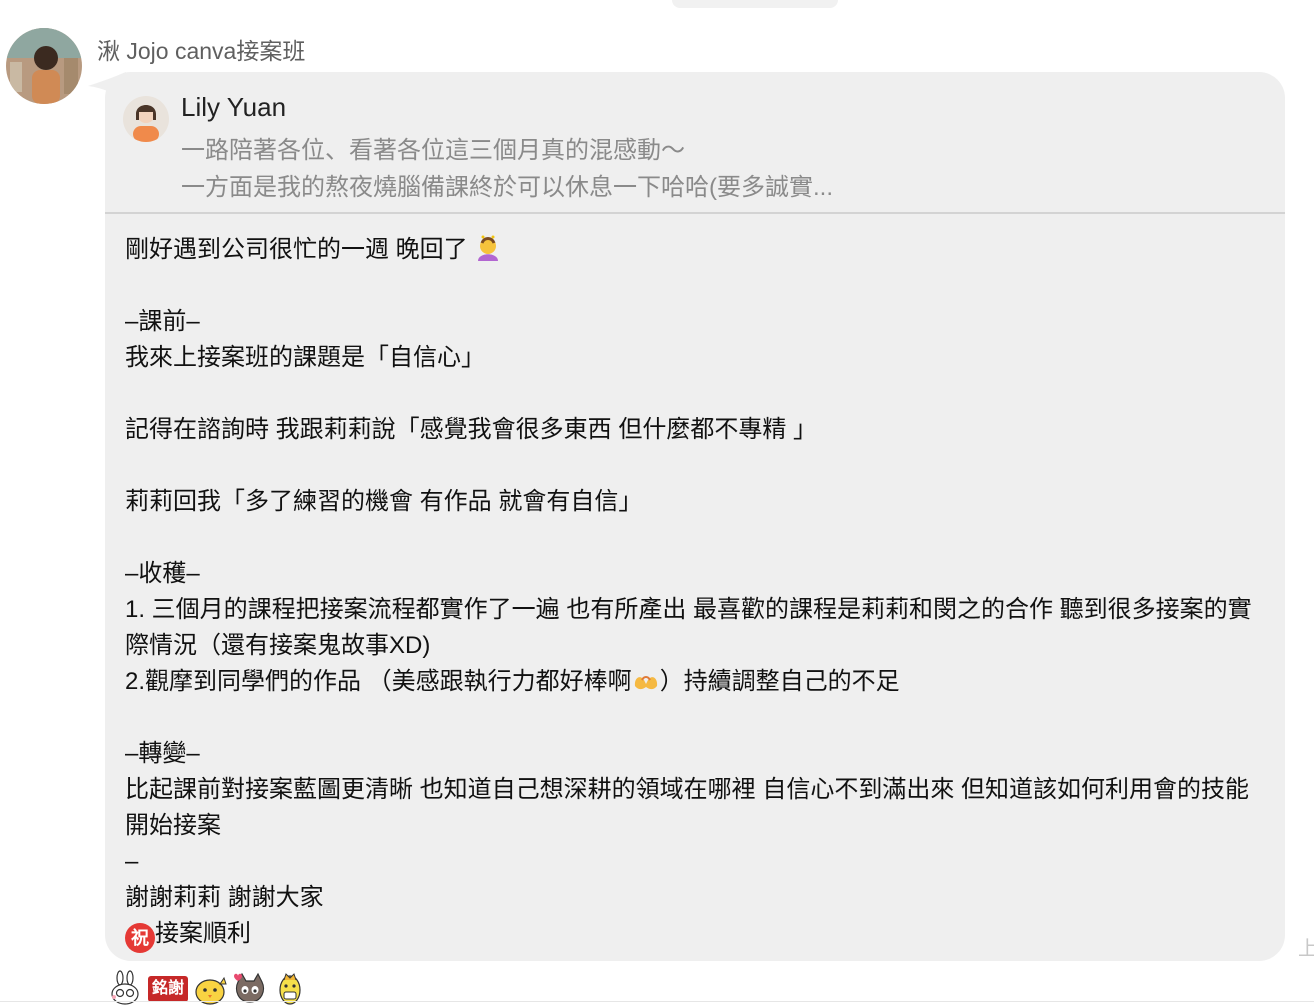  Describe the element at coordinates (755, 4) in the screenshot. I see `previous-message-edge` at that location.